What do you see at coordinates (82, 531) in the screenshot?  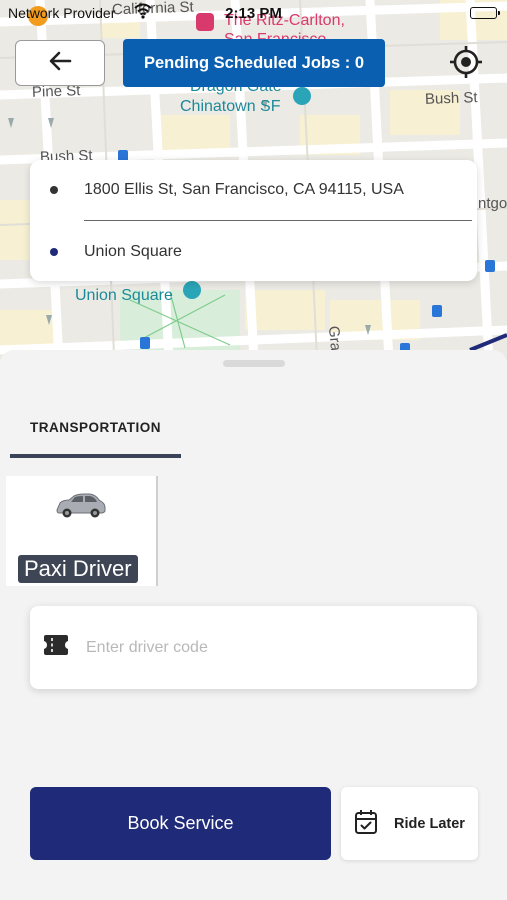 I see `vehicle-option-paxi-driver: Paxi Driver` at bounding box center [82, 531].